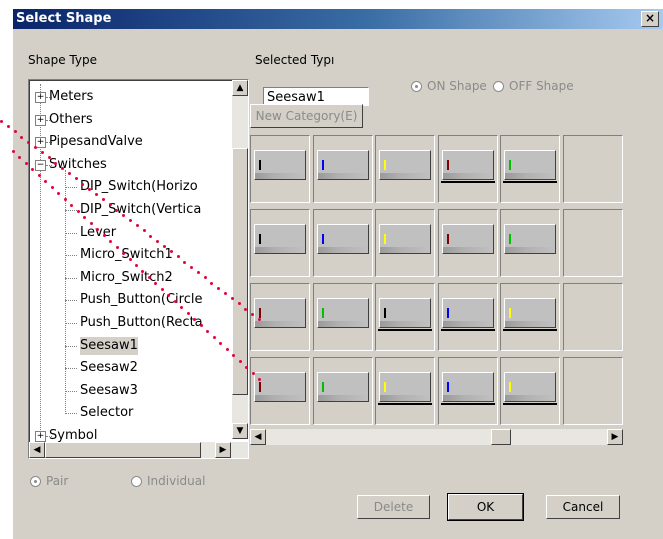  What do you see at coordinates (650, 19) in the screenshot?
I see `close-button: ×` at bounding box center [650, 19].